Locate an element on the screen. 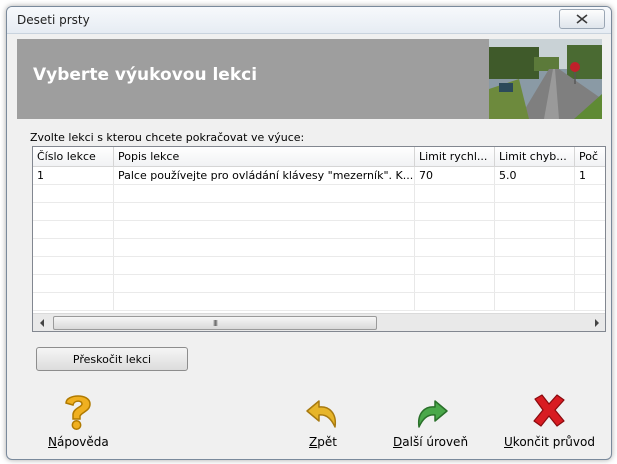  help-label: ápověda is located at coordinates (82, 442).